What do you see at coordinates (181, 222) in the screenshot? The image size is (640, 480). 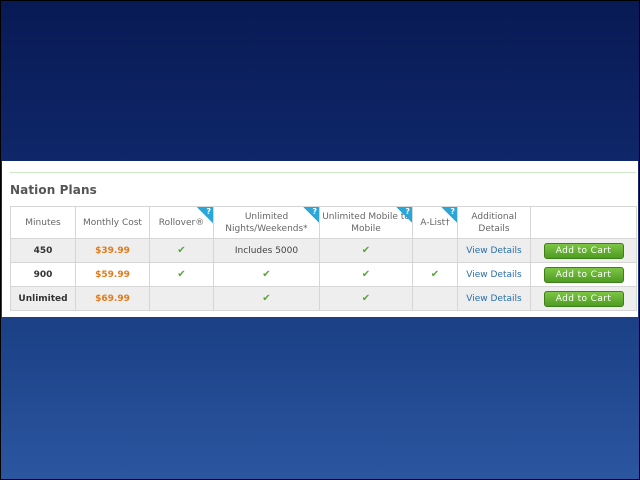 I see `header-rollover: Rollover® ?` at bounding box center [181, 222].